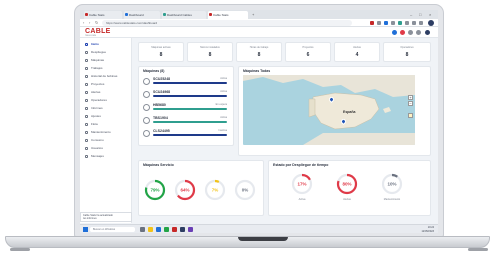  What do you see at coordinates (430, 14) in the screenshot?
I see `close-icon: ×` at bounding box center [430, 14].